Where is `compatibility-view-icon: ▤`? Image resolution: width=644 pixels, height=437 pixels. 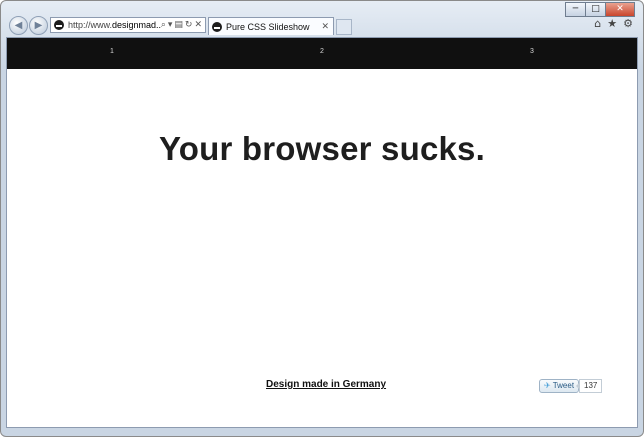 compatibility-view-icon: ▤ is located at coordinates (178, 25).